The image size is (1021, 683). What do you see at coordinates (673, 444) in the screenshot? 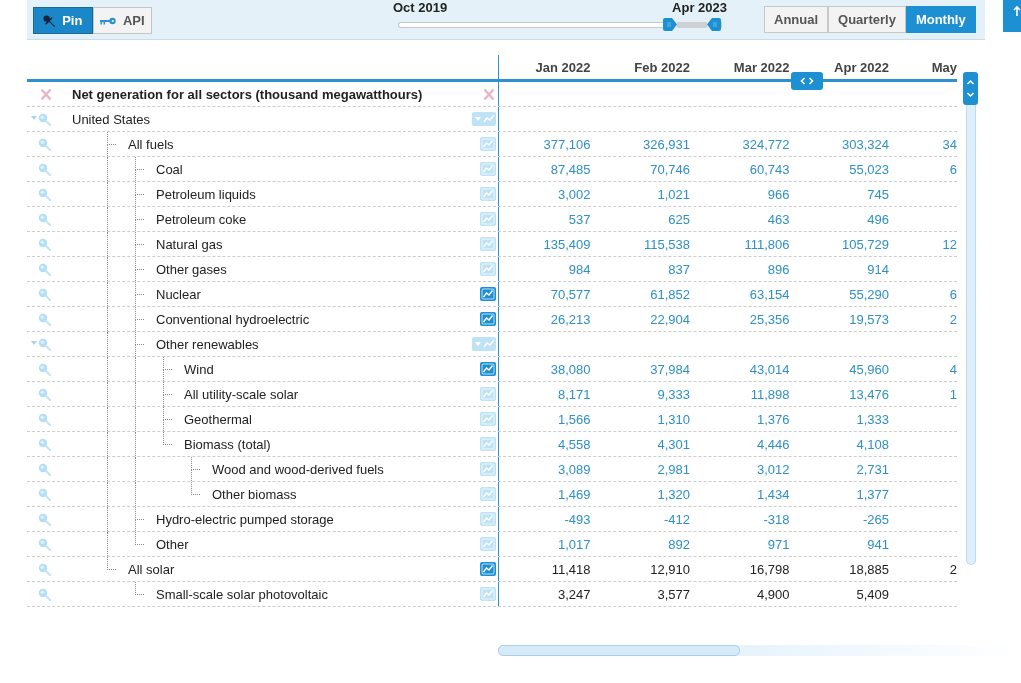
I see `table-cell: 4,301` at bounding box center [673, 444].